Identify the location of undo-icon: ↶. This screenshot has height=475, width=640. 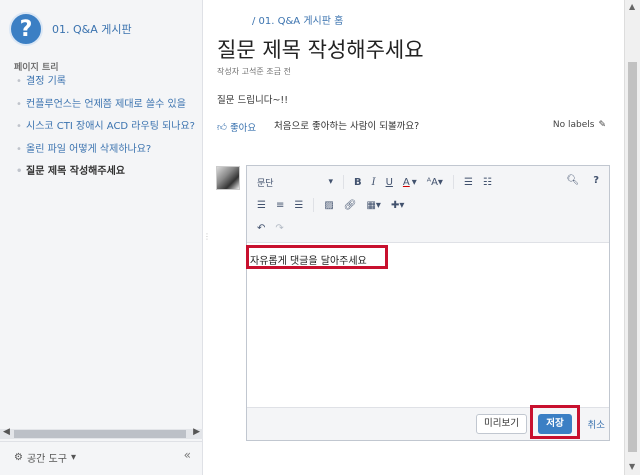
(261, 228).